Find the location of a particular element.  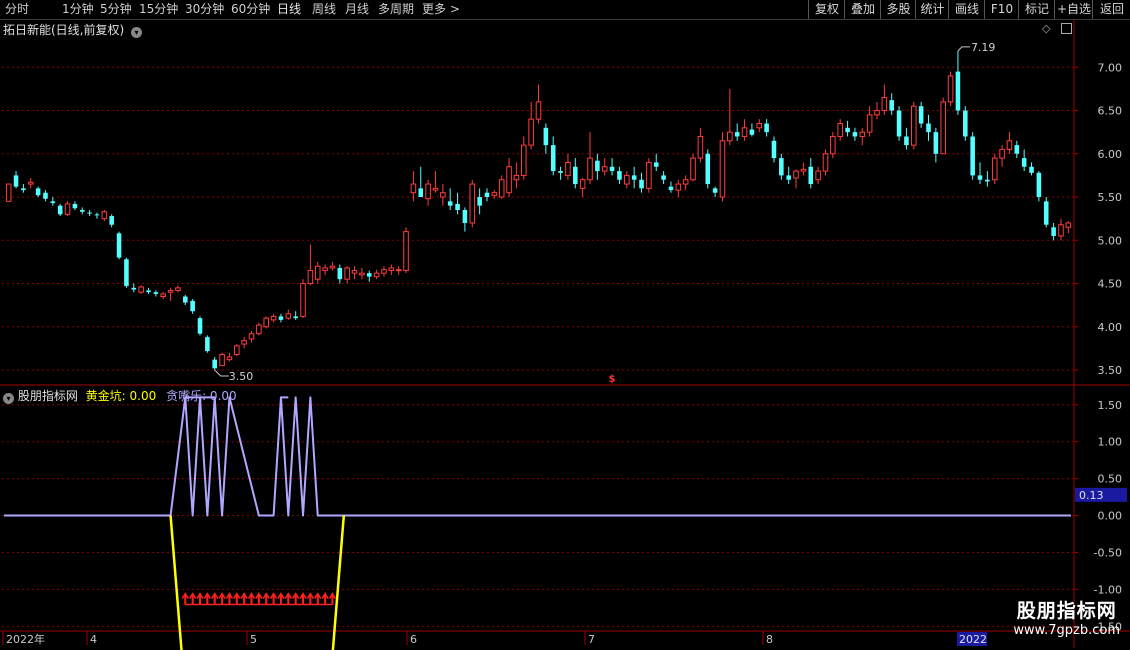

stock-title-text: 拓日新能(日线,前复权) is located at coordinates (64, 30).